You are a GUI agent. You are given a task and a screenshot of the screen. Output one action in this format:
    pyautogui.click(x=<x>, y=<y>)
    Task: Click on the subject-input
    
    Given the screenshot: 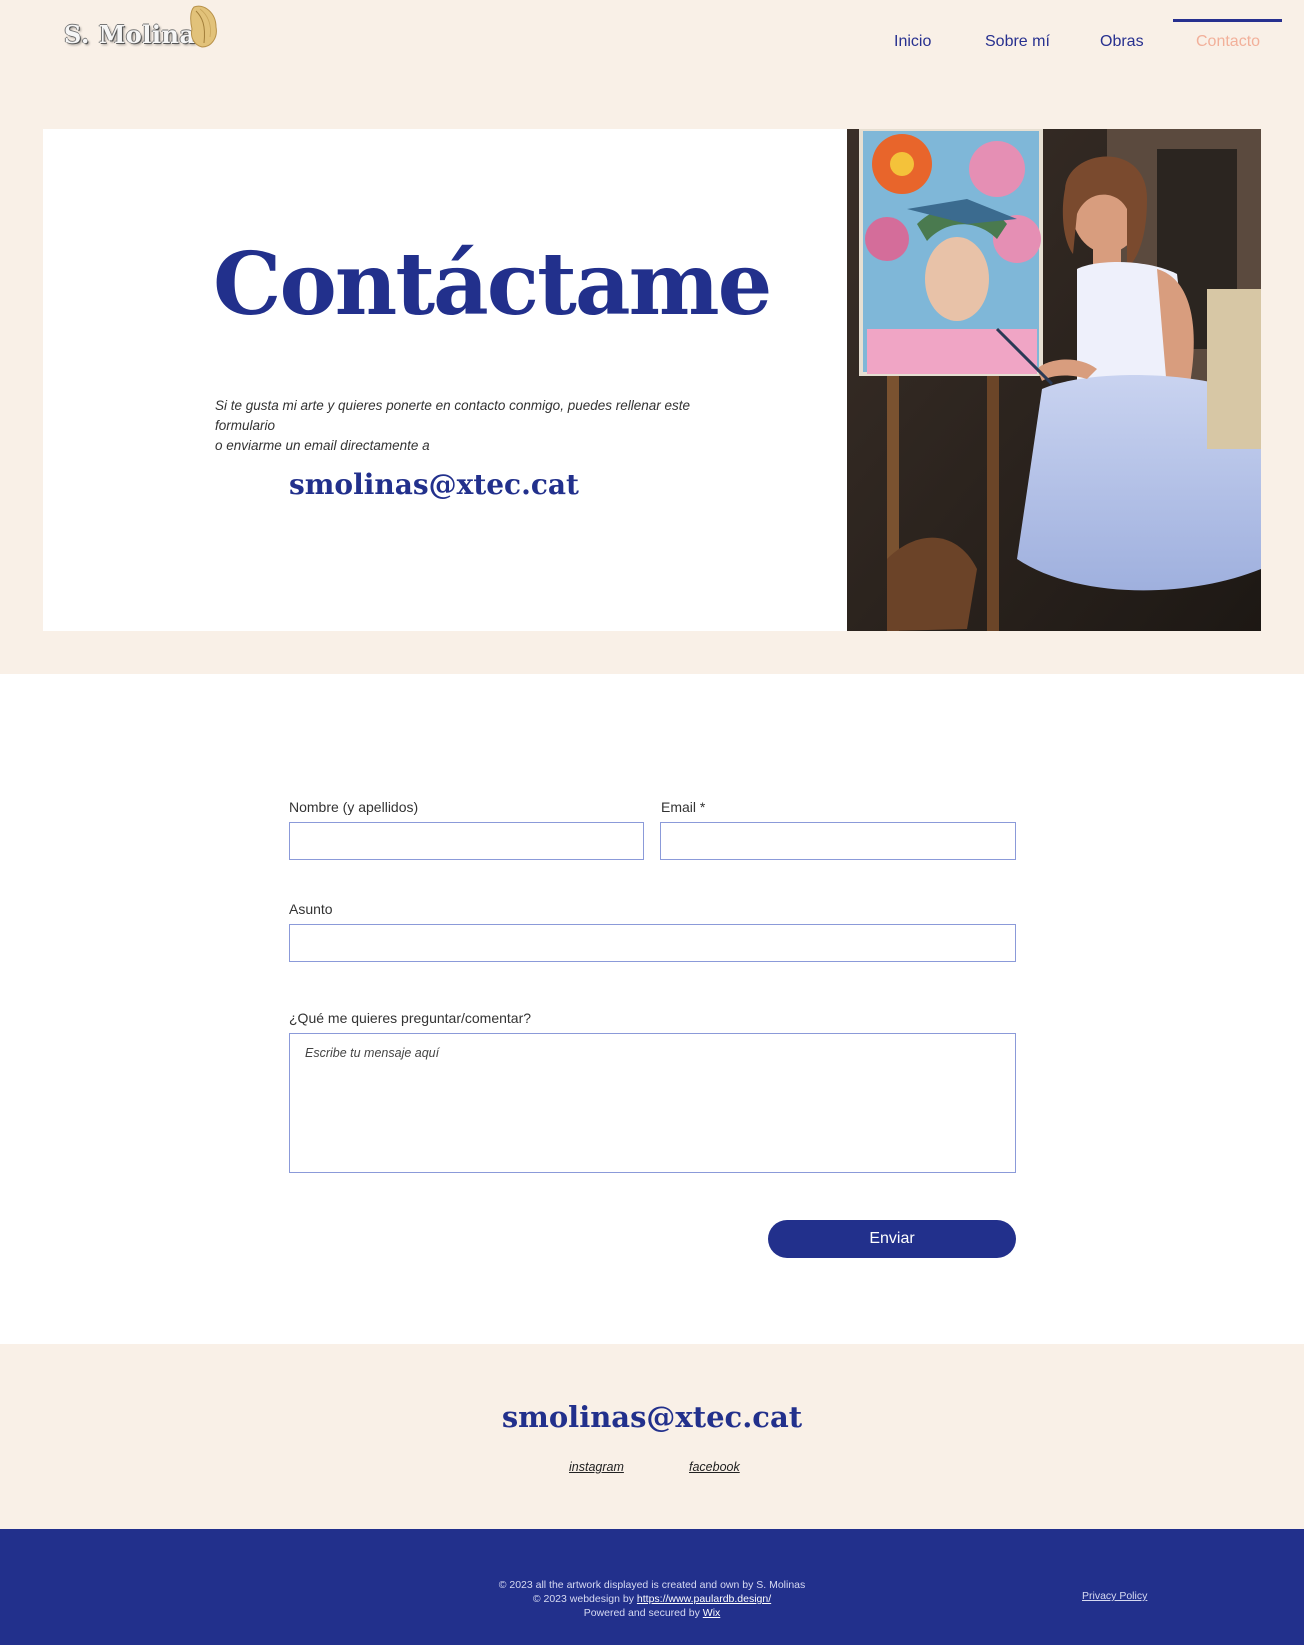 What is the action you would take?
    pyautogui.click(x=652, y=943)
    